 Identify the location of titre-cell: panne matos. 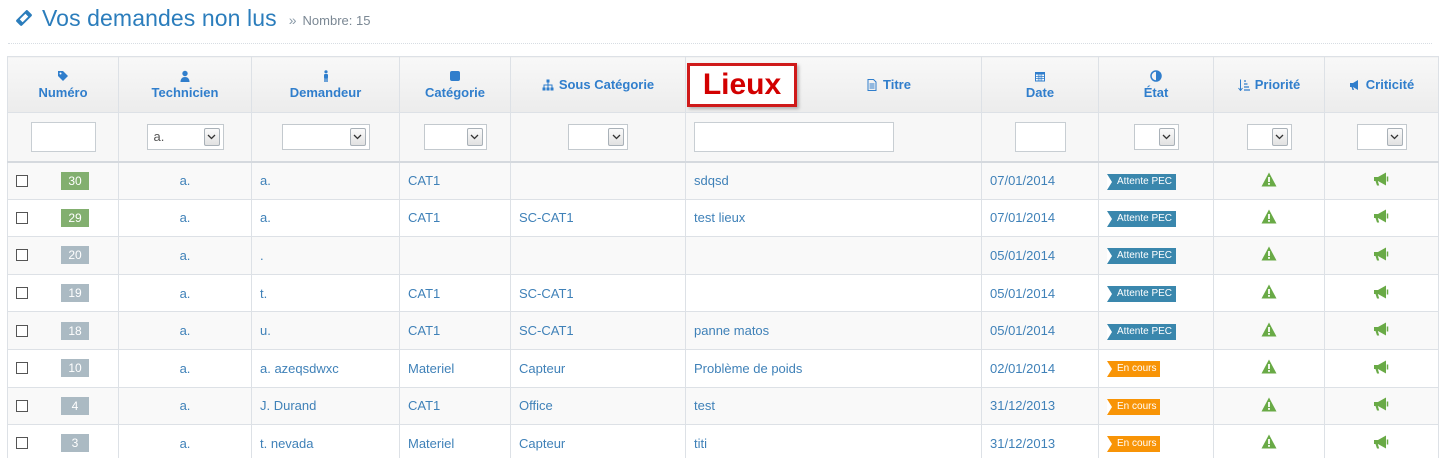
(833, 330).